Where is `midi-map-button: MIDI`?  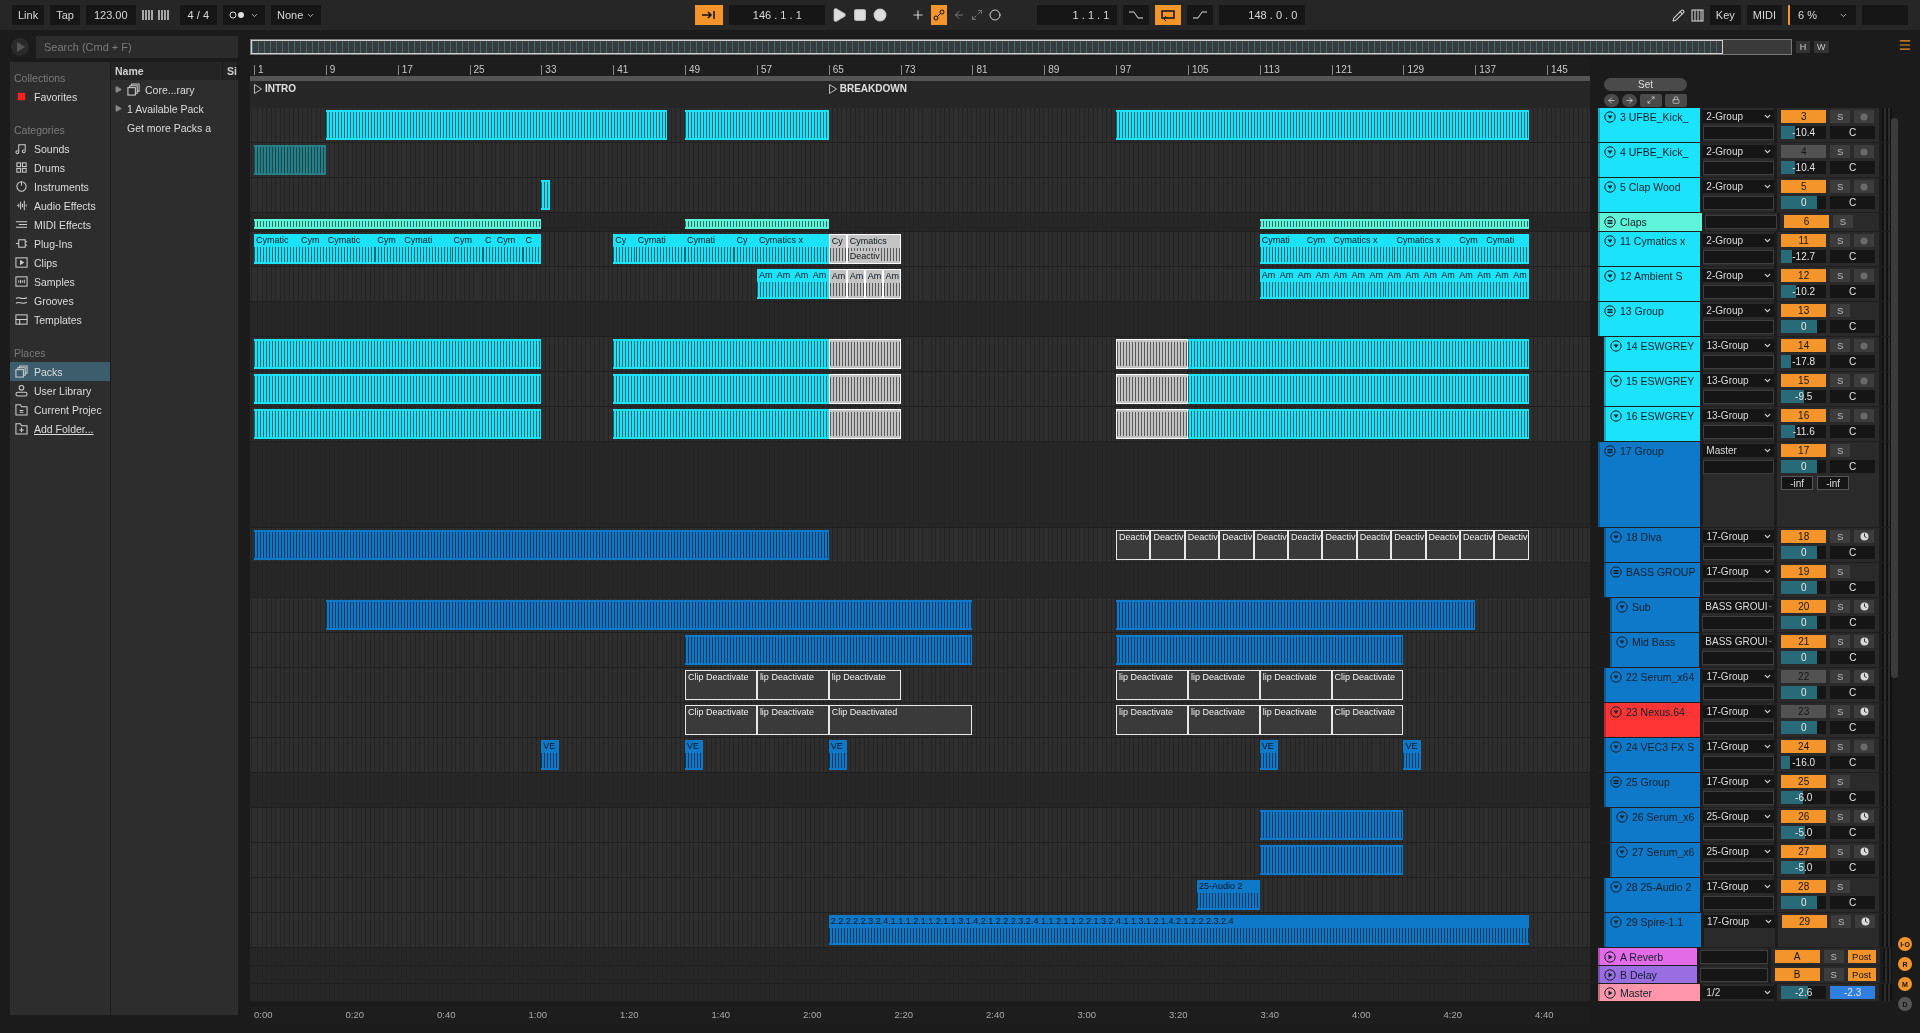
midi-map-button: MIDI is located at coordinates (1764, 15).